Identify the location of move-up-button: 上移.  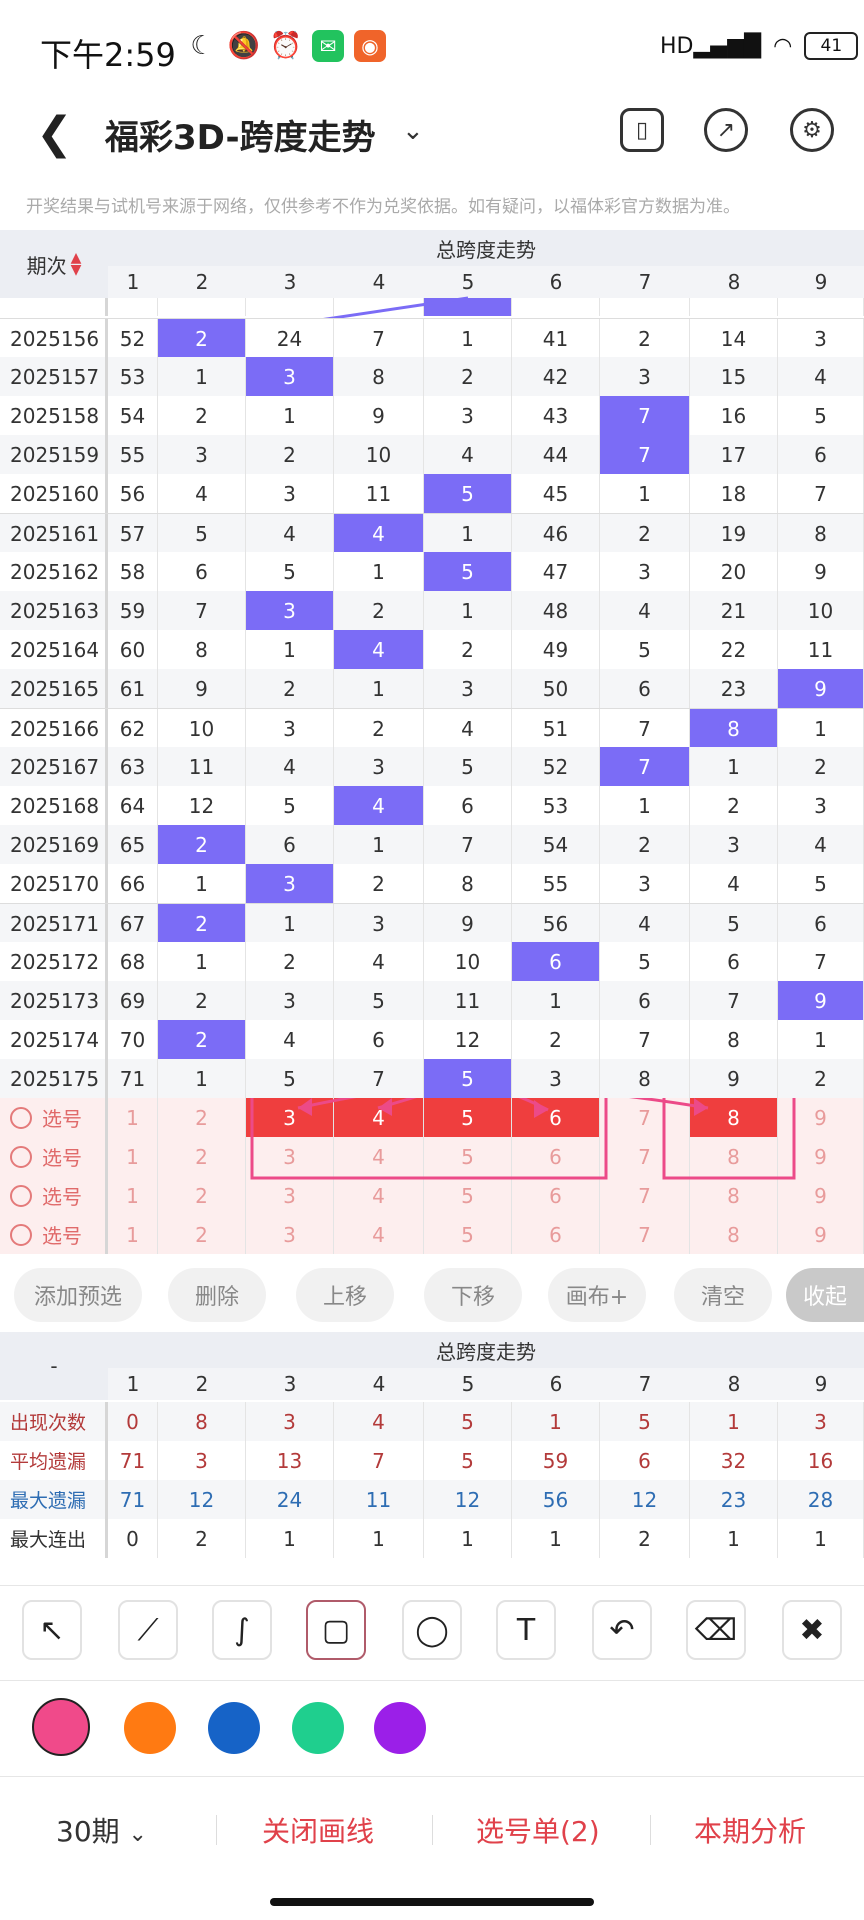
(345, 1295).